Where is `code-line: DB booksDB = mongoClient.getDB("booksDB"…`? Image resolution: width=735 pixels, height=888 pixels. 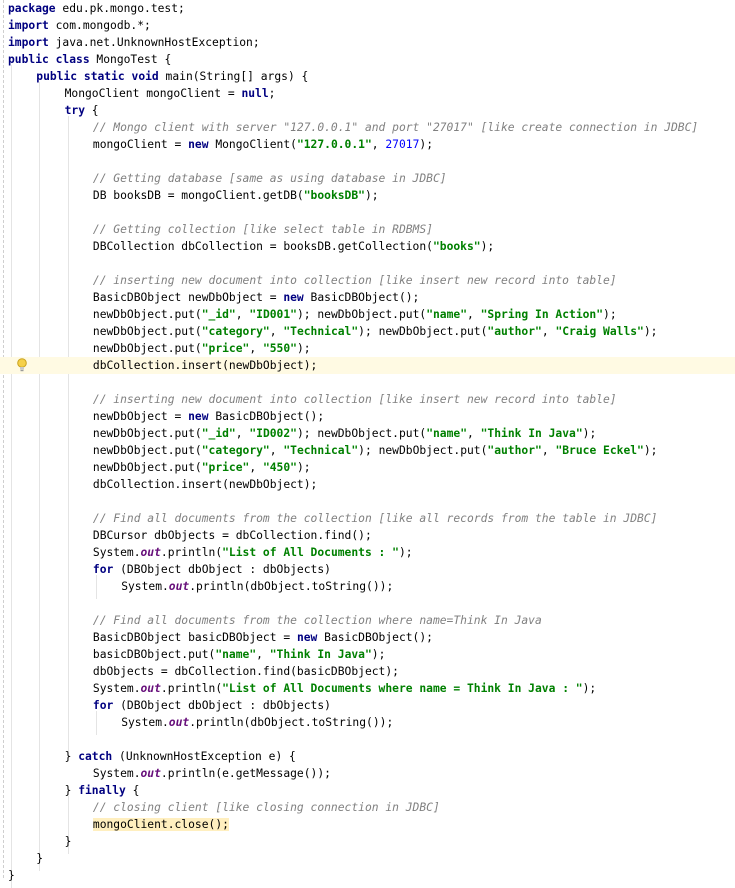
code-line: DB booksDB = mongoClient.getDB("booksDB"… is located at coordinates (367, 195).